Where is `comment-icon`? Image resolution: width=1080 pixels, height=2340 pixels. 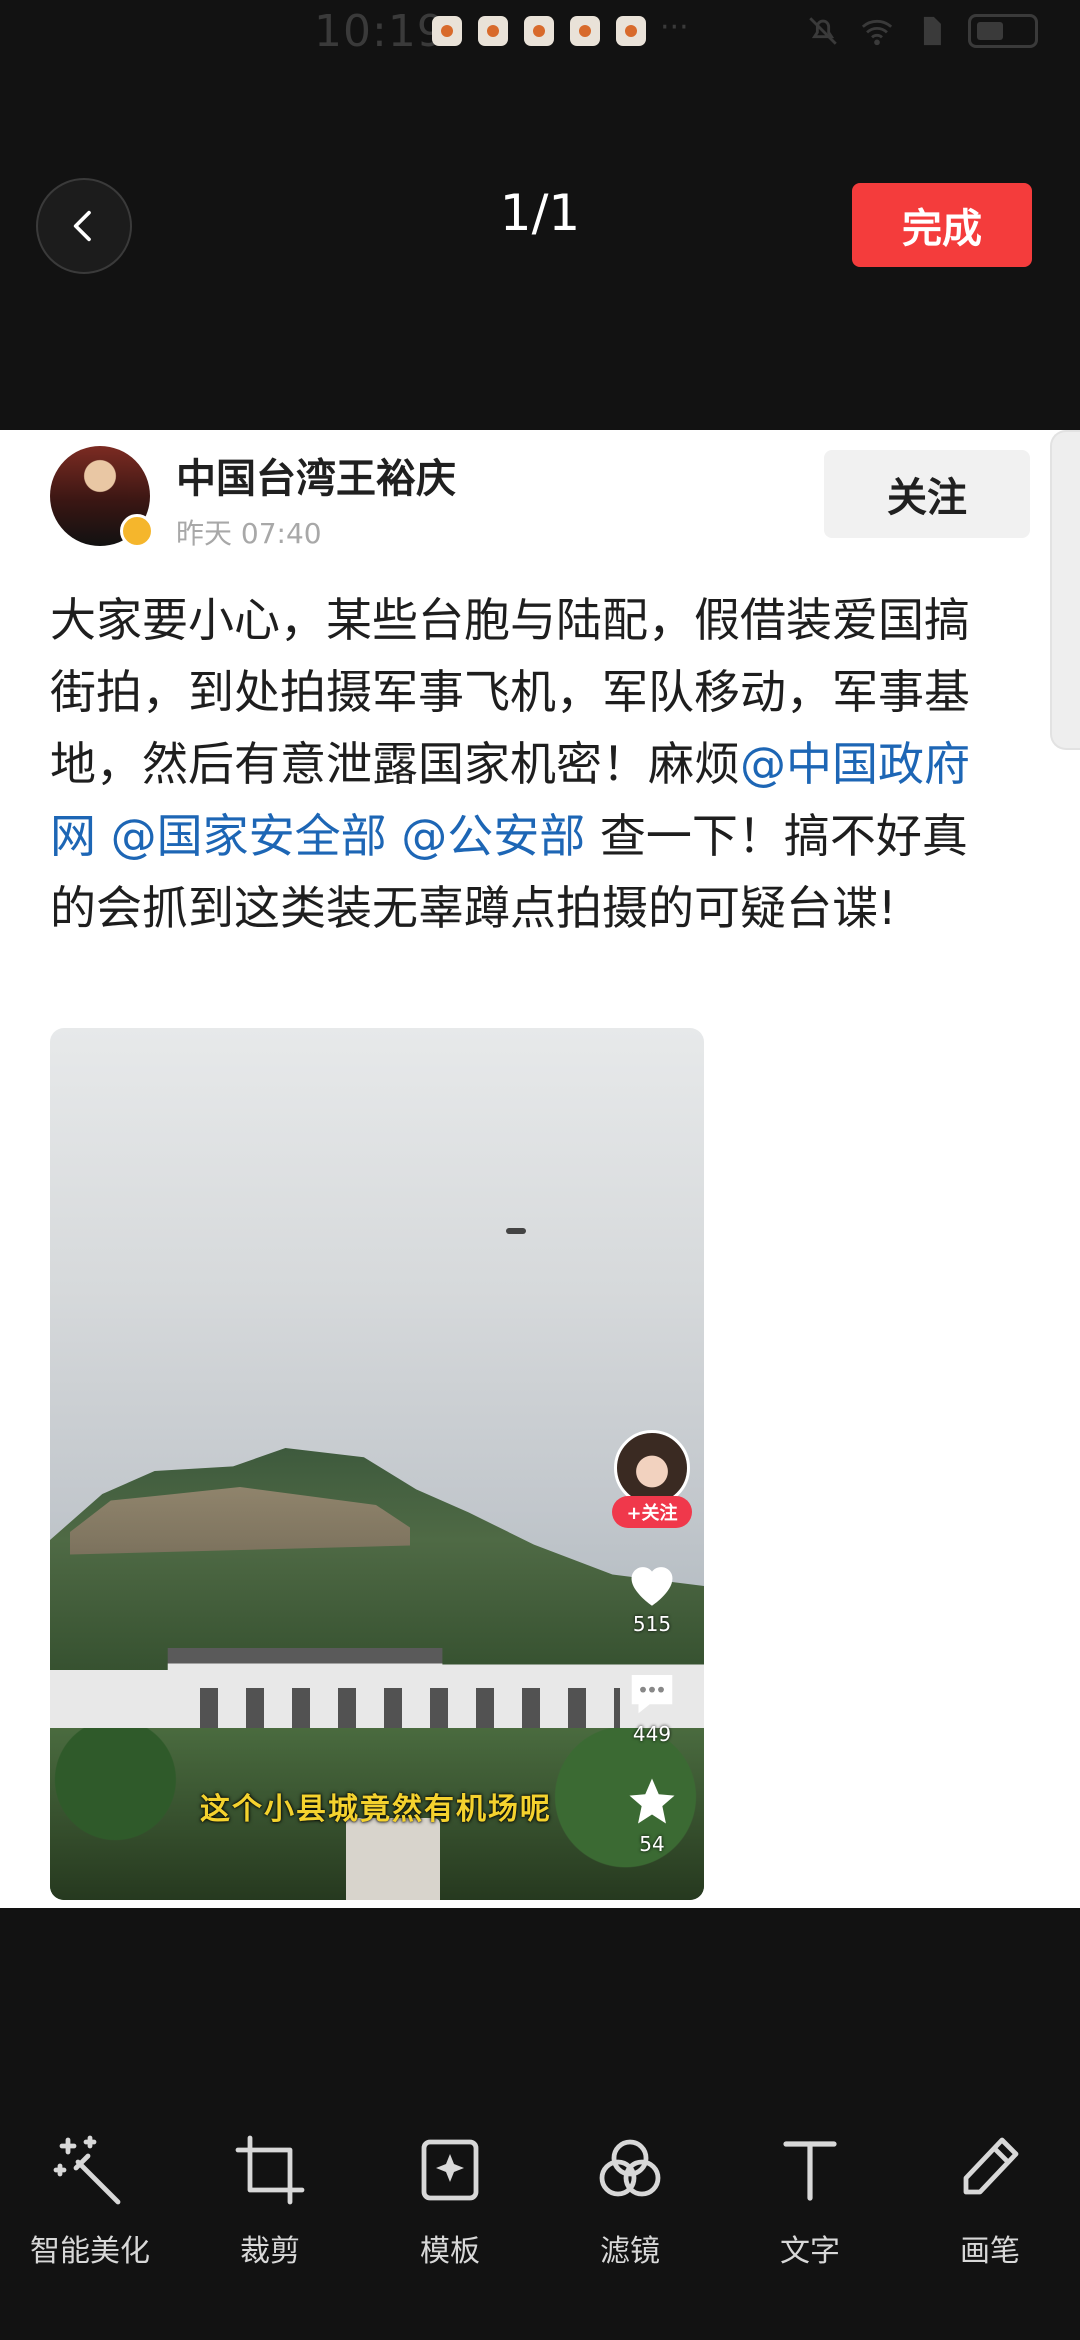
comment-icon is located at coordinates (652, 1694).